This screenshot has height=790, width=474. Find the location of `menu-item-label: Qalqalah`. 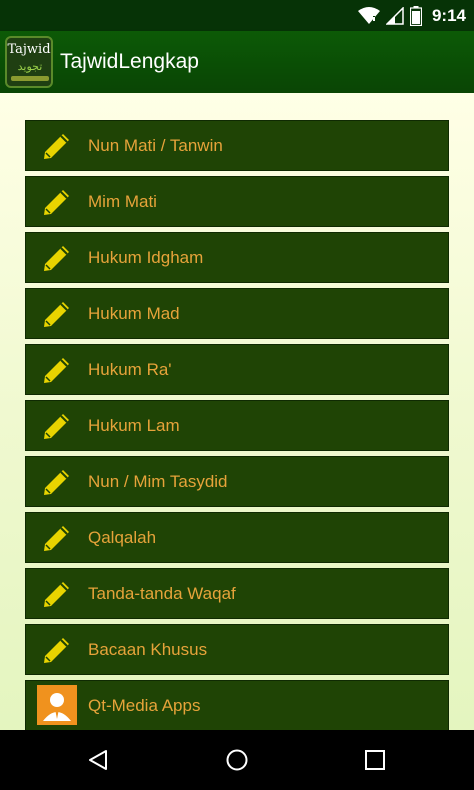

menu-item-label: Qalqalah is located at coordinates (122, 537).